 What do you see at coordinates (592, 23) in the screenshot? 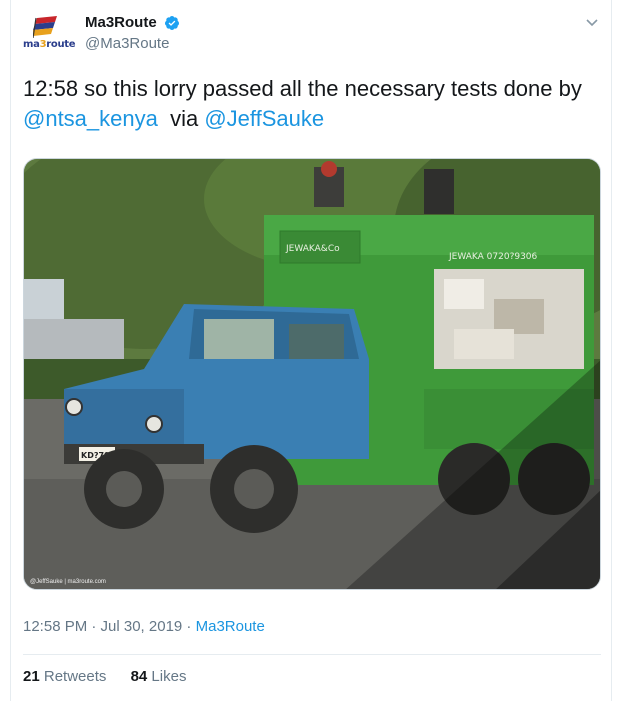
I see `chevron-down-icon` at bounding box center [592, 23].